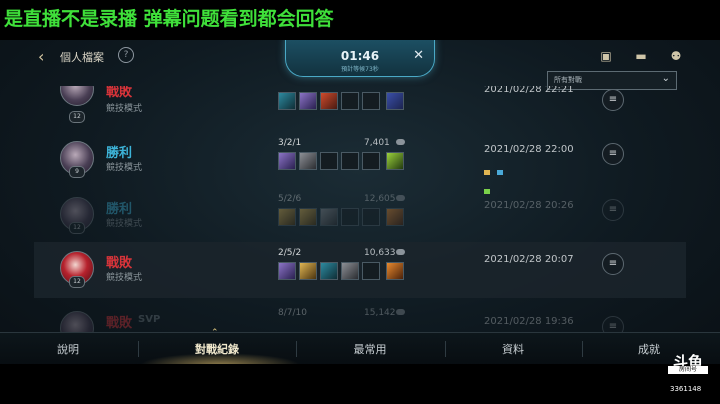  What do you see at coordinates (290, 253) in the screenshot?
I see `kda: 2/5/2` at bounding box center [290, 253].